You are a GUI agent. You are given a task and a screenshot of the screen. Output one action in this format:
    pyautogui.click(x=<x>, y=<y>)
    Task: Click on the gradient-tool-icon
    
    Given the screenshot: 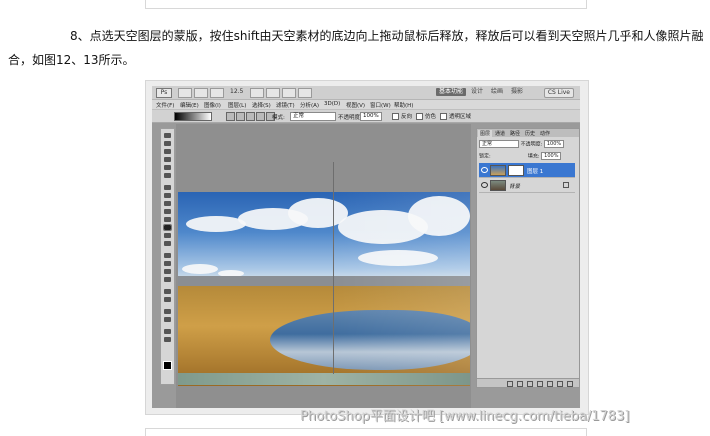 What is the action you would take?
    pyautogui.click(x=167, y=227)
    